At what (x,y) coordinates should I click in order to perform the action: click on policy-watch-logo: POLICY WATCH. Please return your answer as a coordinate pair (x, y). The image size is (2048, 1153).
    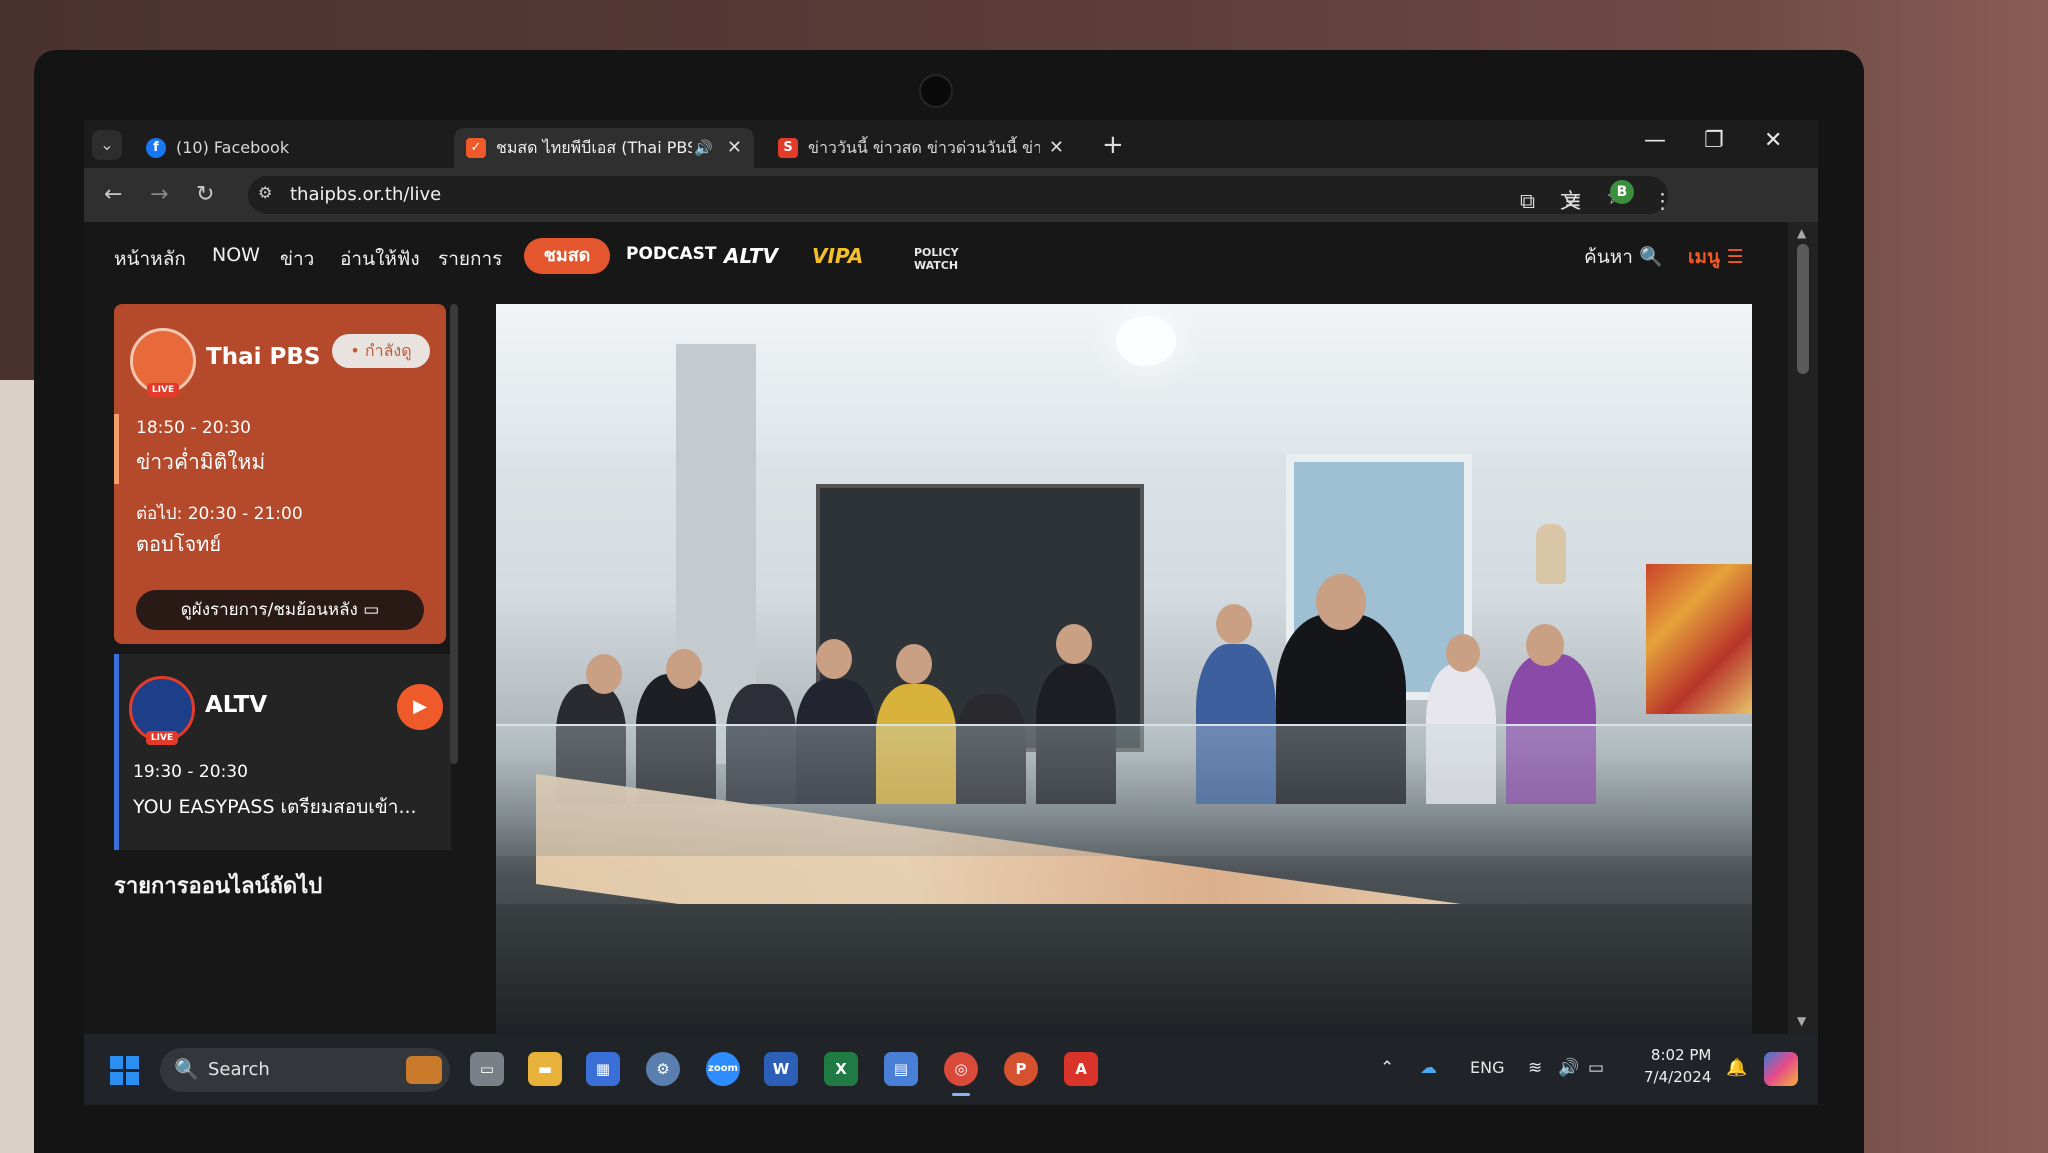
    Looking at the image, I should click on (949, 259).